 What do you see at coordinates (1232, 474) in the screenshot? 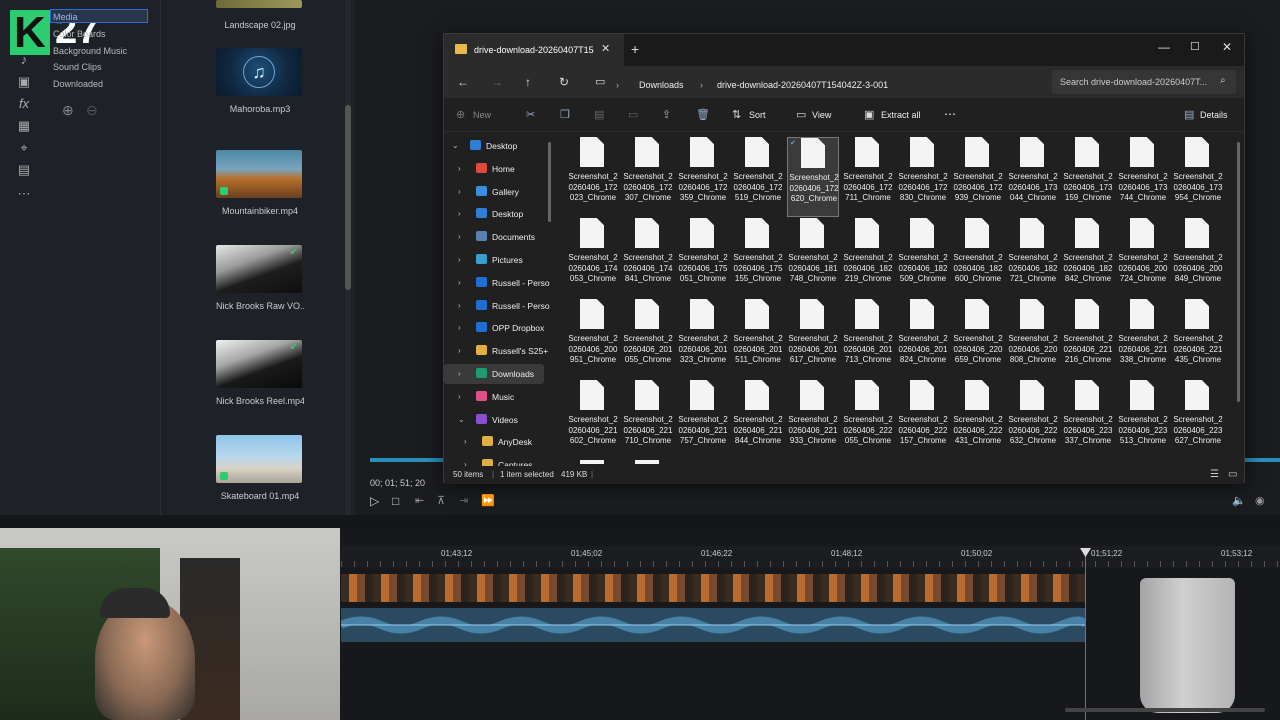
I see `tiles-view-icon: ▭` at bounding box center [1232, 474].